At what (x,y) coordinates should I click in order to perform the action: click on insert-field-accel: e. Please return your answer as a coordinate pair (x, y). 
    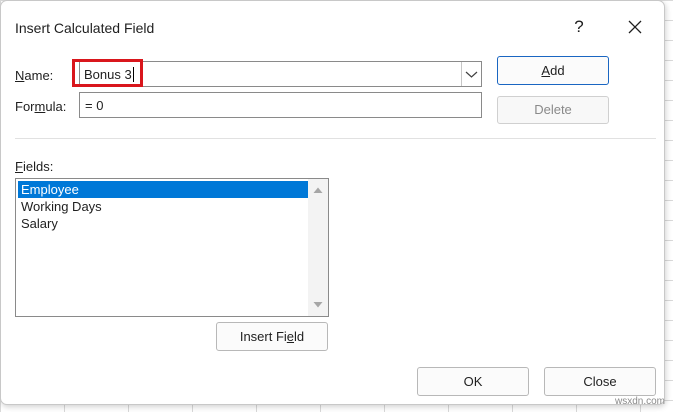
    Looking at the image, I should click on (290, 336).